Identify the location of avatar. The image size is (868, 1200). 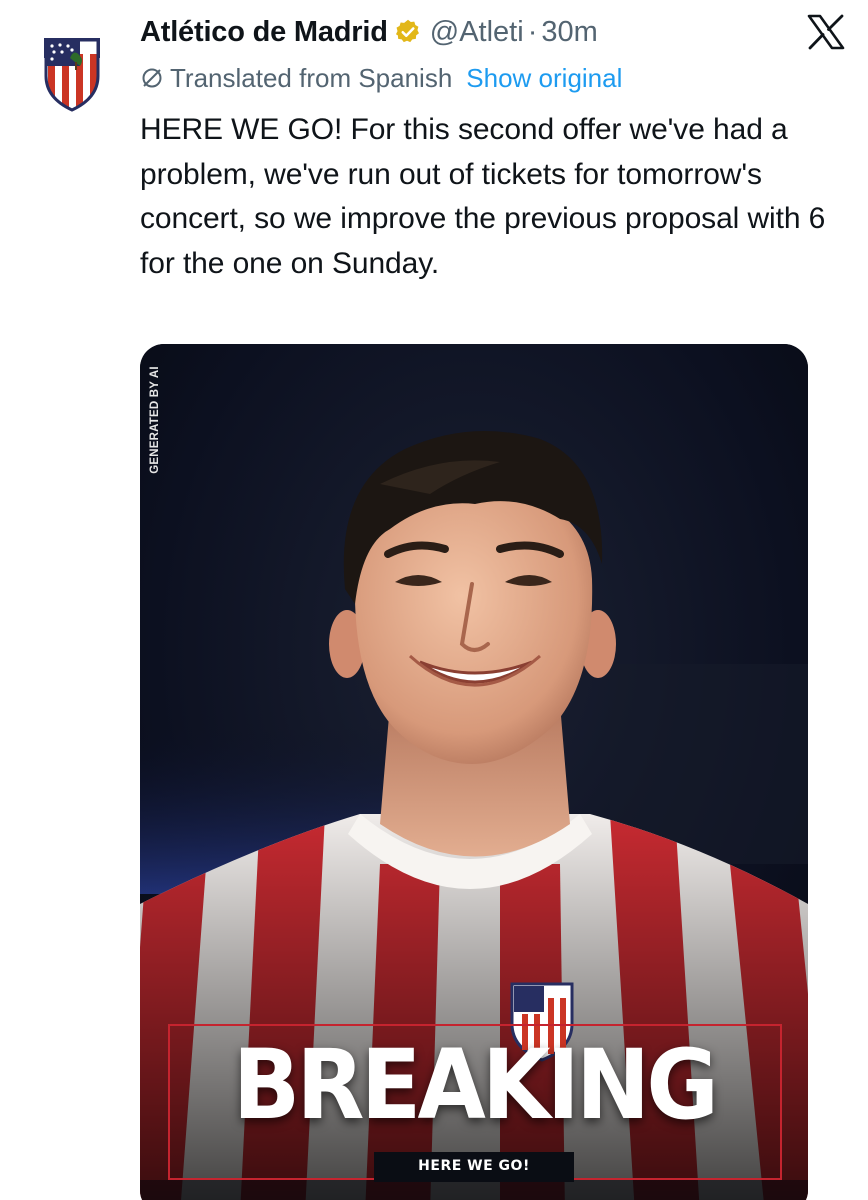
(72, 64).